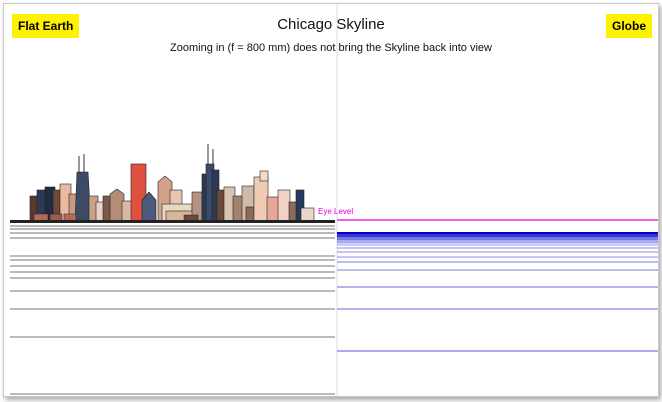 This screenshot has height=402, width=662. Describe the element at coordinates (331, 24) in the screenshot. I see `diagram-title: Chicago Skyline` at that location.